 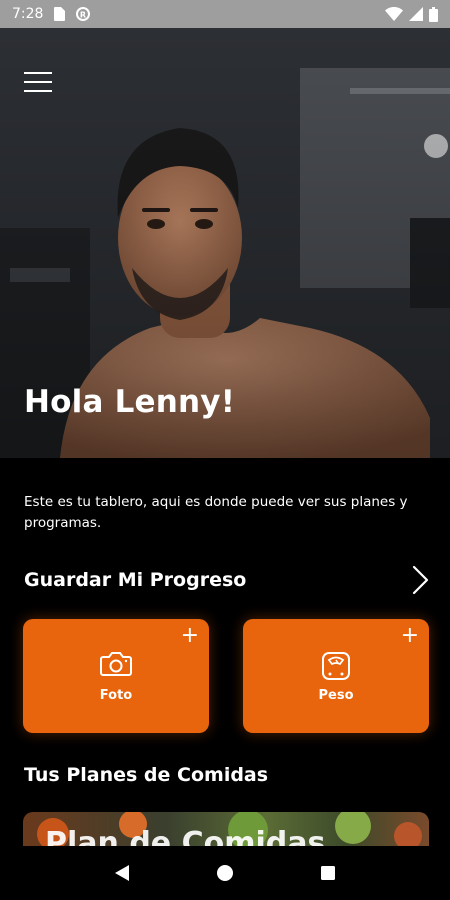 I want to click on data-saver-icon: R, so click(x=83, y=14).